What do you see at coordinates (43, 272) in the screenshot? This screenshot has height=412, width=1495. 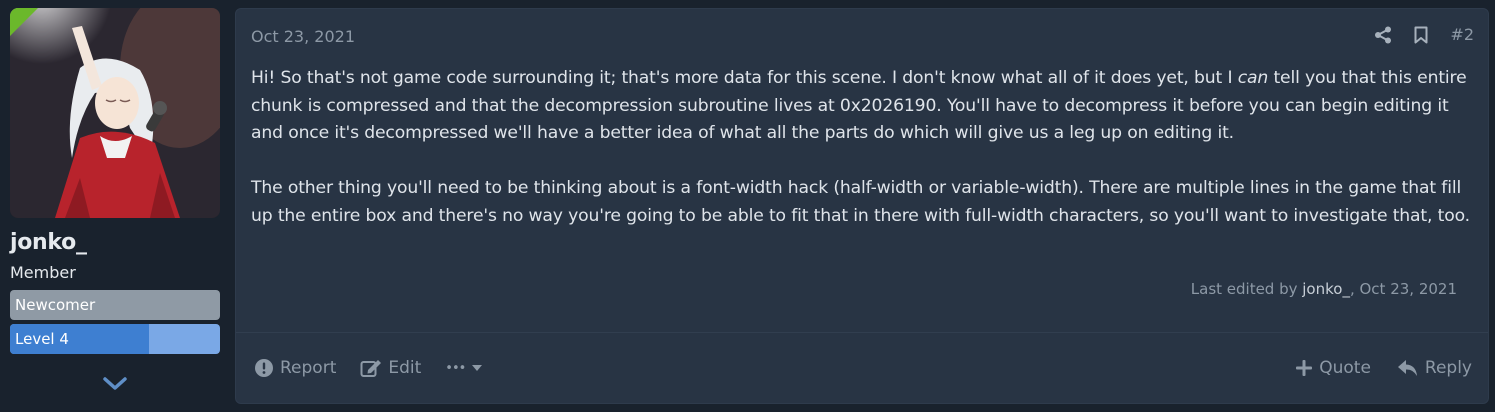 I see `user-title: Member` at bounding box center [43, 272].